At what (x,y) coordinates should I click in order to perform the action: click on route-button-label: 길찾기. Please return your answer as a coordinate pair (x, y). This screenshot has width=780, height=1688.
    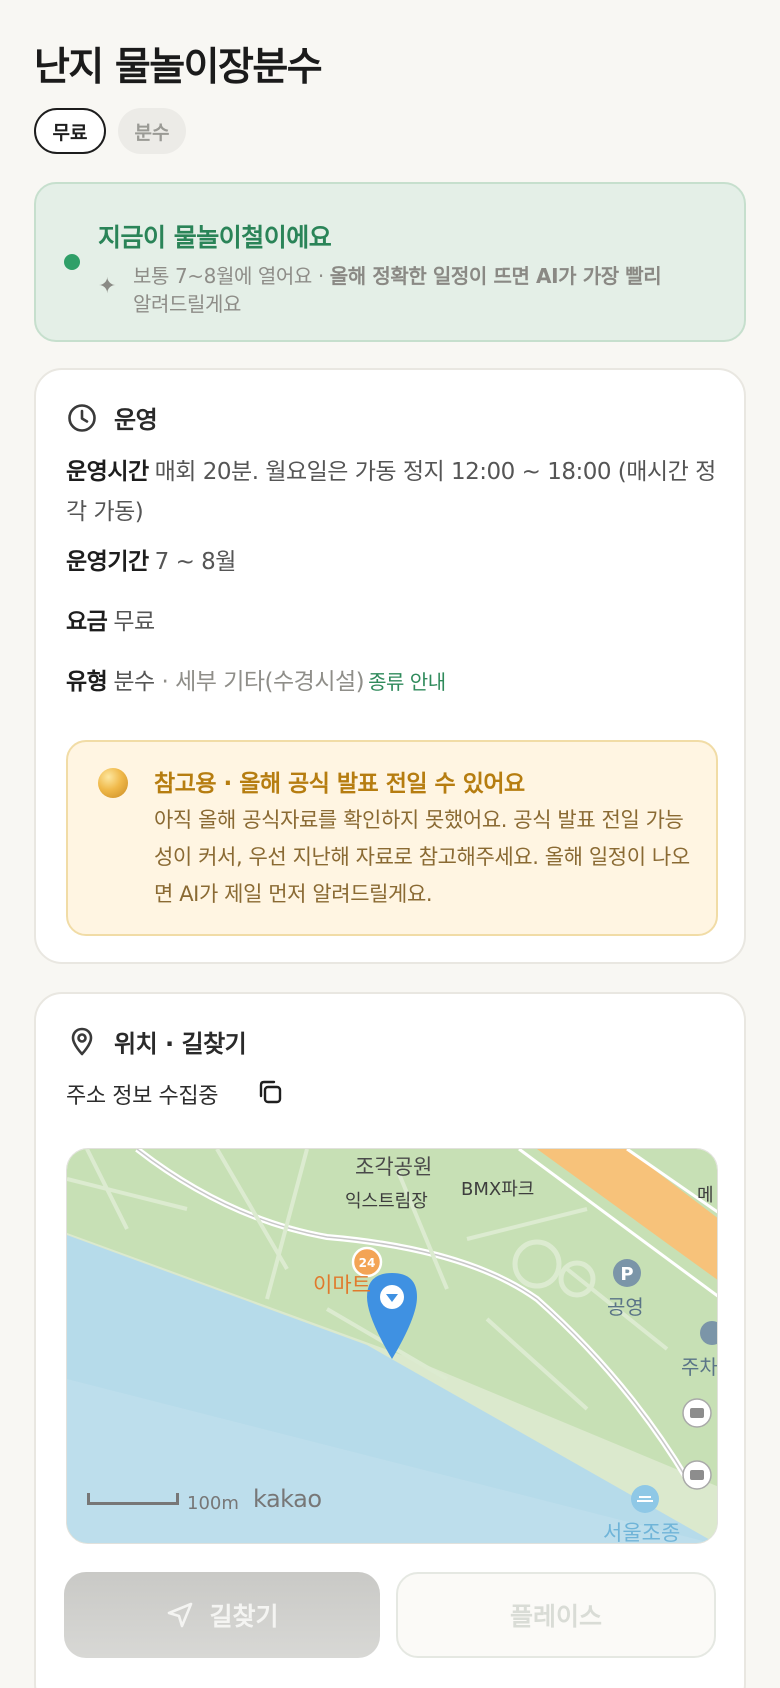
    Looking at the image, I should click on (244, 1616).